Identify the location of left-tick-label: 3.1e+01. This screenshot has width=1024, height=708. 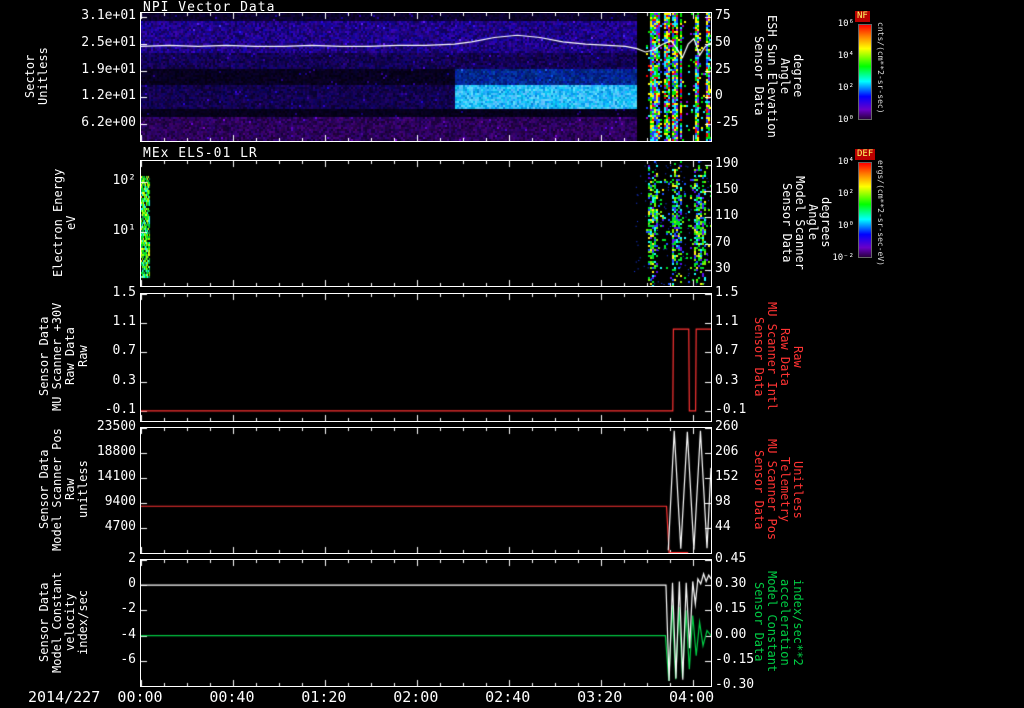
(108, 15).